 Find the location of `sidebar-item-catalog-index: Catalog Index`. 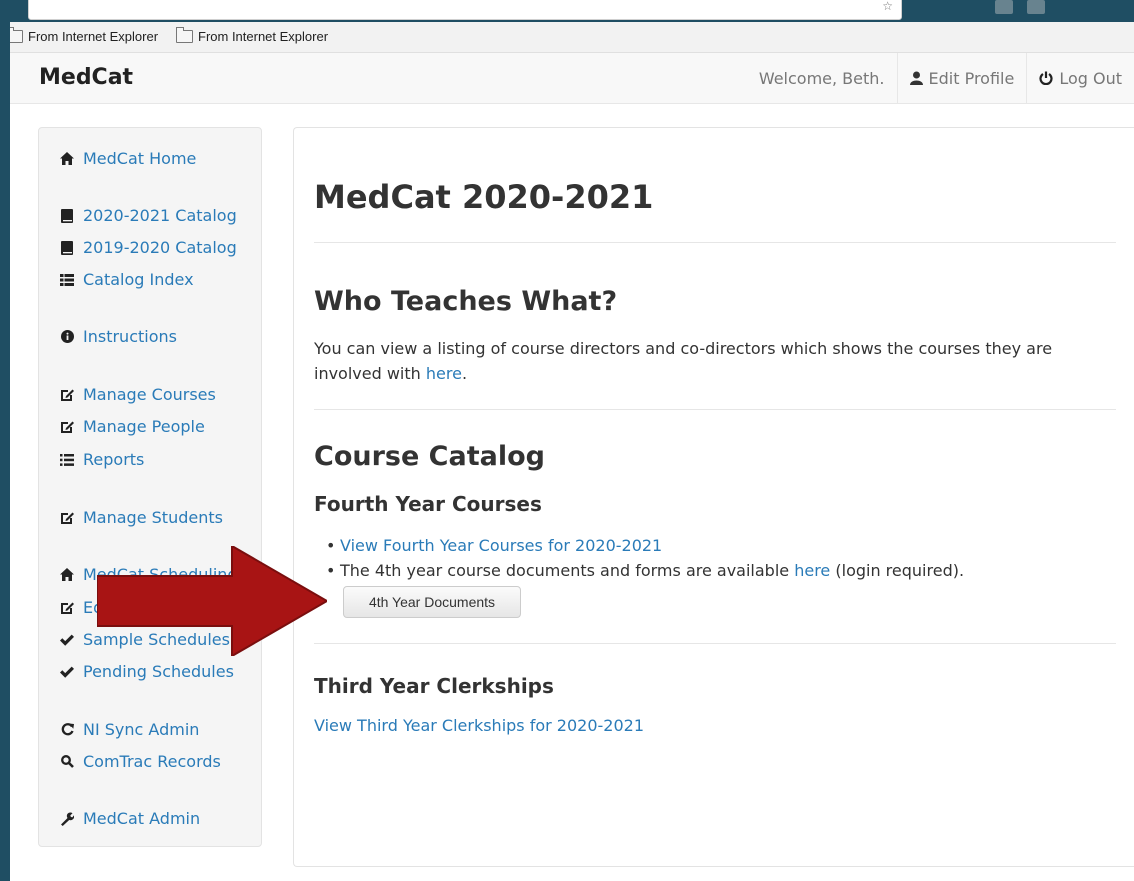

sidebar-item-catalog-index: Catalog Index is located at coordinates (126, 279).